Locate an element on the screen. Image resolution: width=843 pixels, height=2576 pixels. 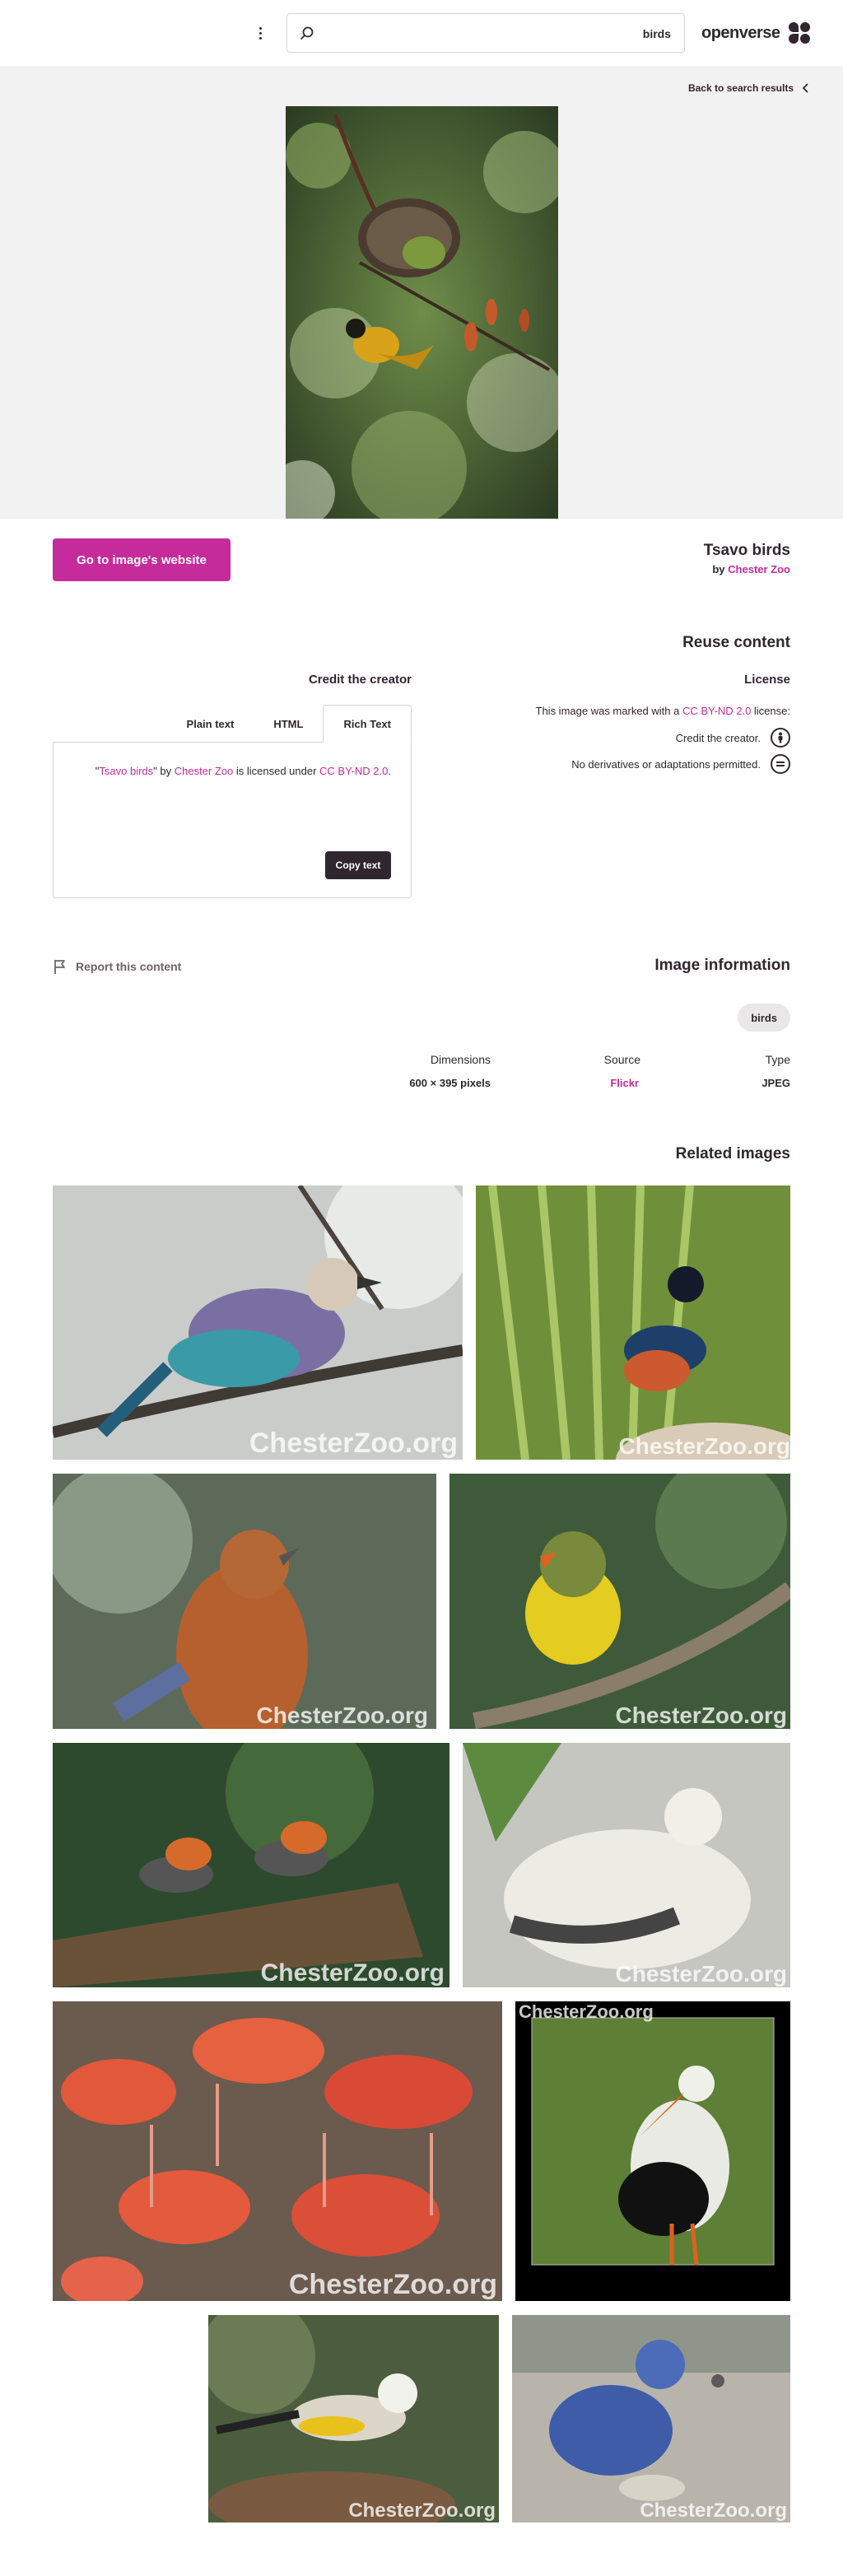
by-label: by is located at coordinates (719, 569).